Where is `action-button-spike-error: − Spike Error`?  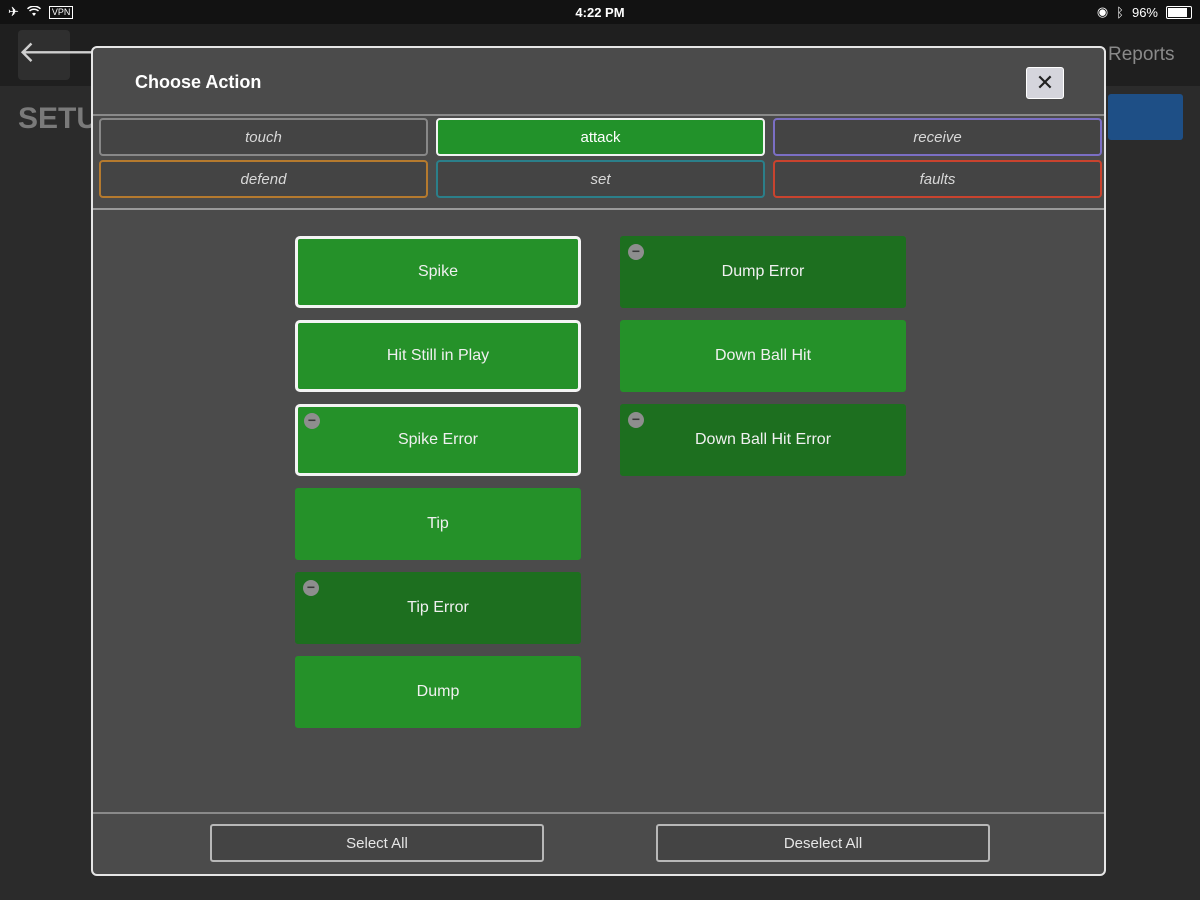
action-button-spike-error: − Spike Error is located at coordinates (438, 440).